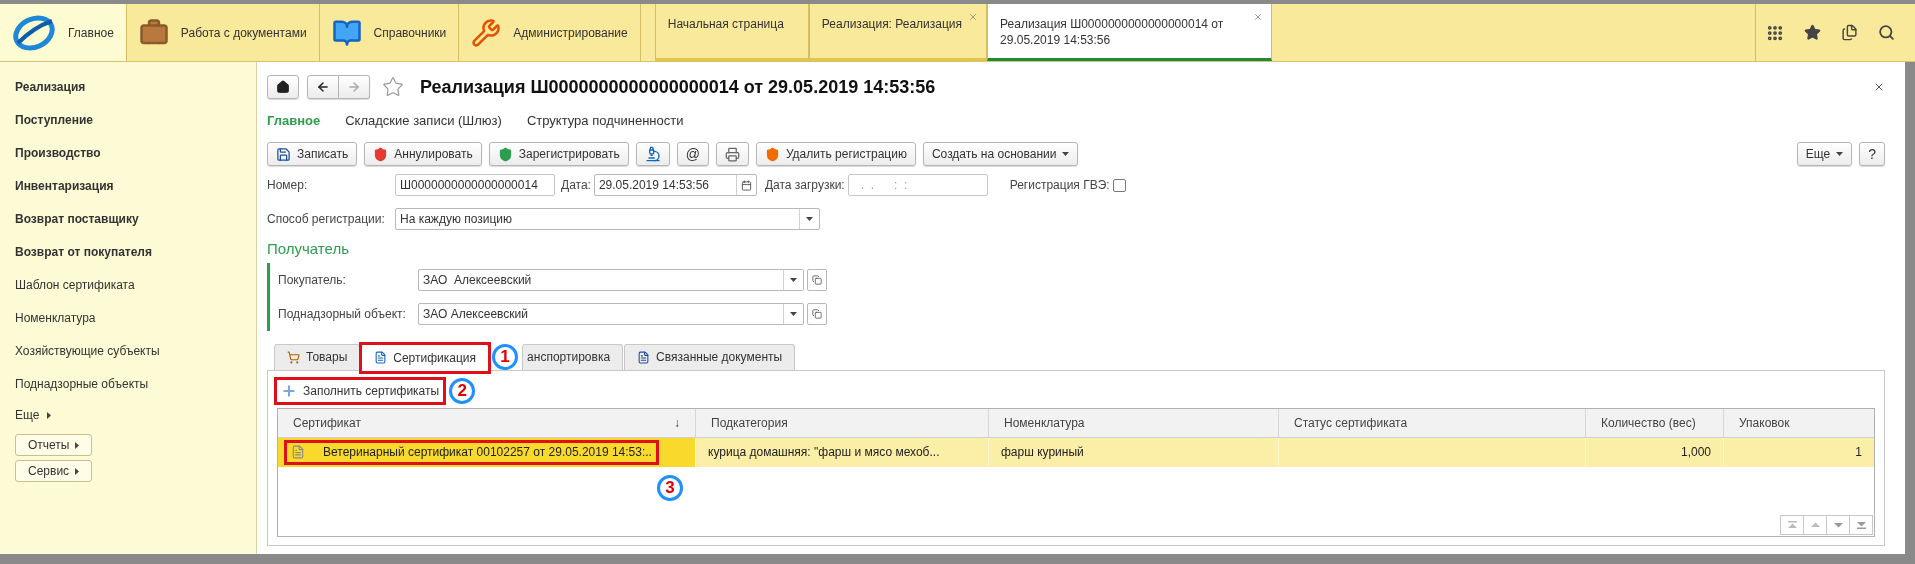 Image resolution: width=1915 pixels, height=564 pixels. Describe the element at coordinates (804, 185) in the screenshot. I see `field-label: Дата загрузки:` at that location.